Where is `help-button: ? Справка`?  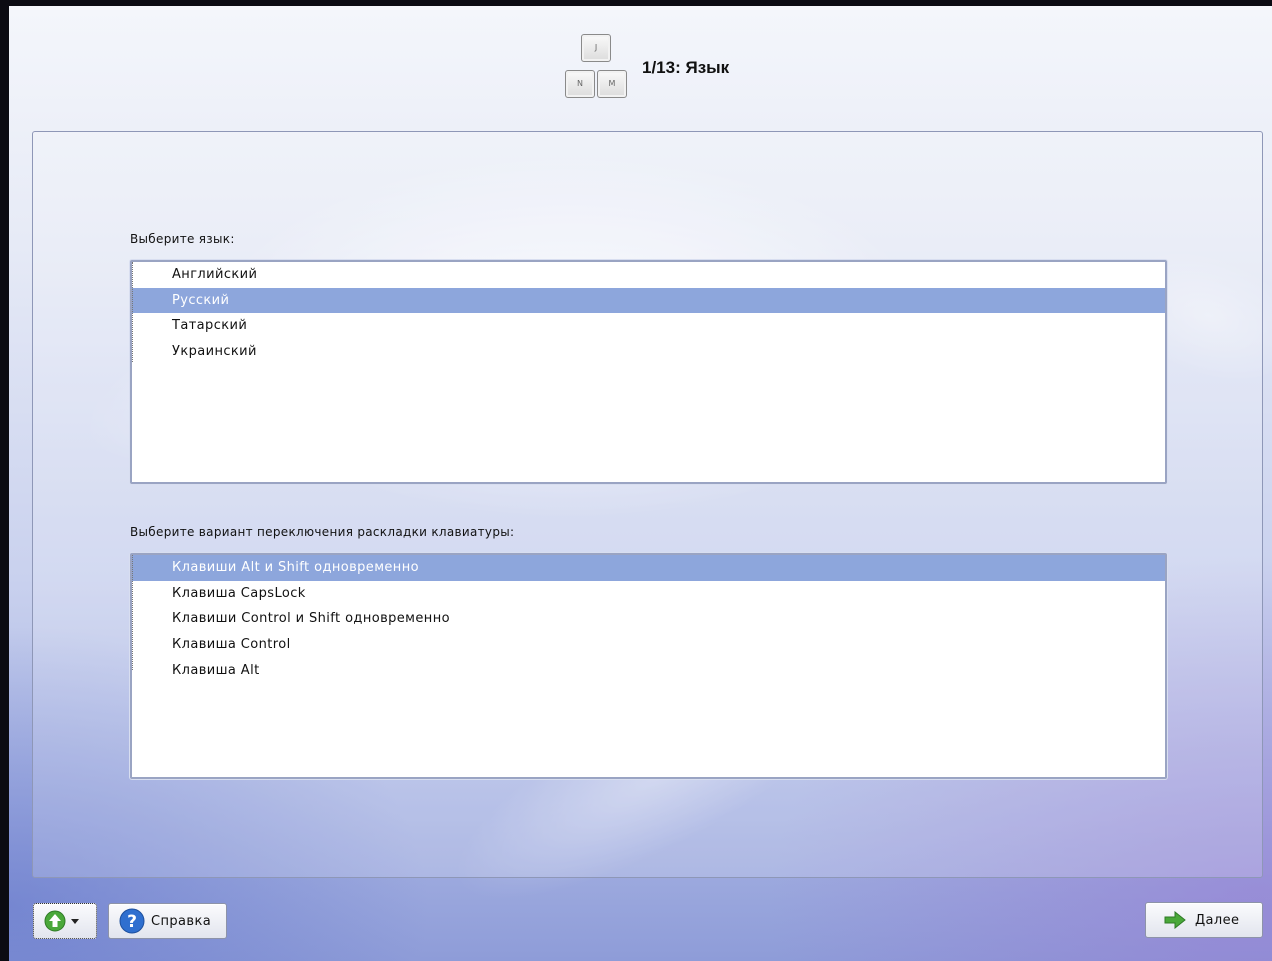 help-button: ? Справка is located at coordinates (167, 921).